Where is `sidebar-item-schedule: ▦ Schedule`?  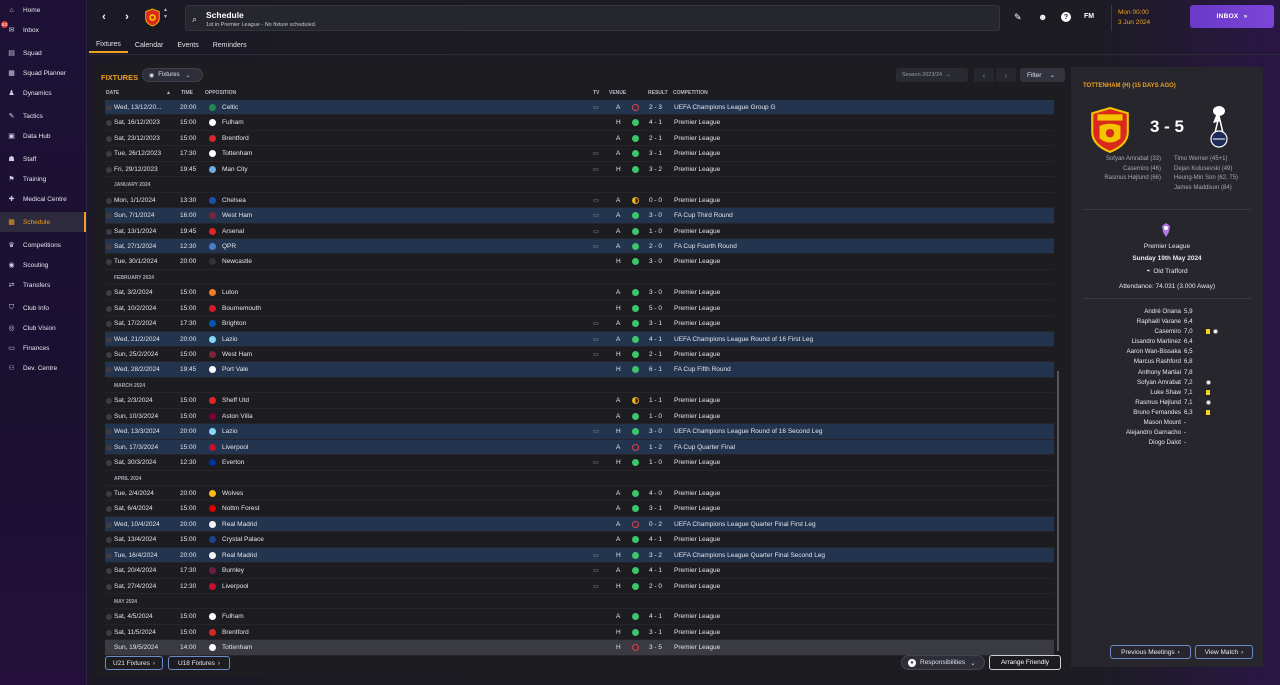
sidebar-item-schedule: ▦ Schedule is located at coordinates (43, 222).